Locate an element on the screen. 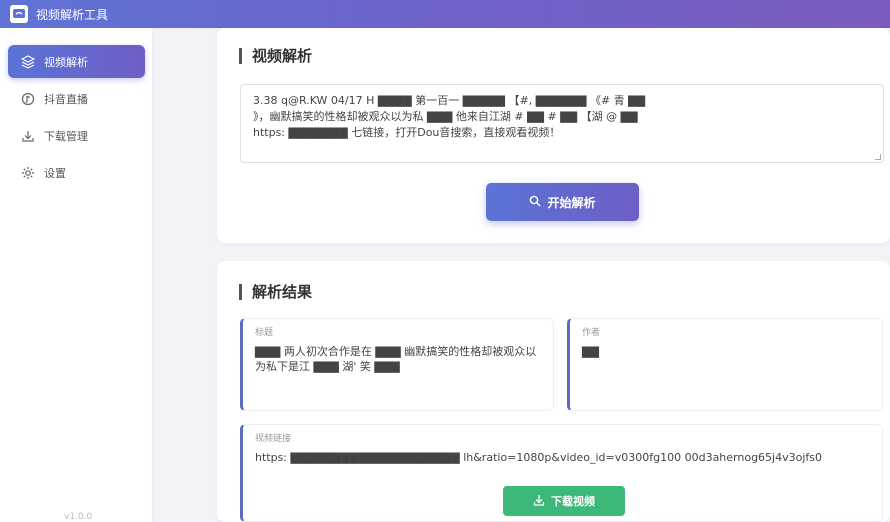  parse-section-title: 视频解析 is located at coordinates (275, 56).